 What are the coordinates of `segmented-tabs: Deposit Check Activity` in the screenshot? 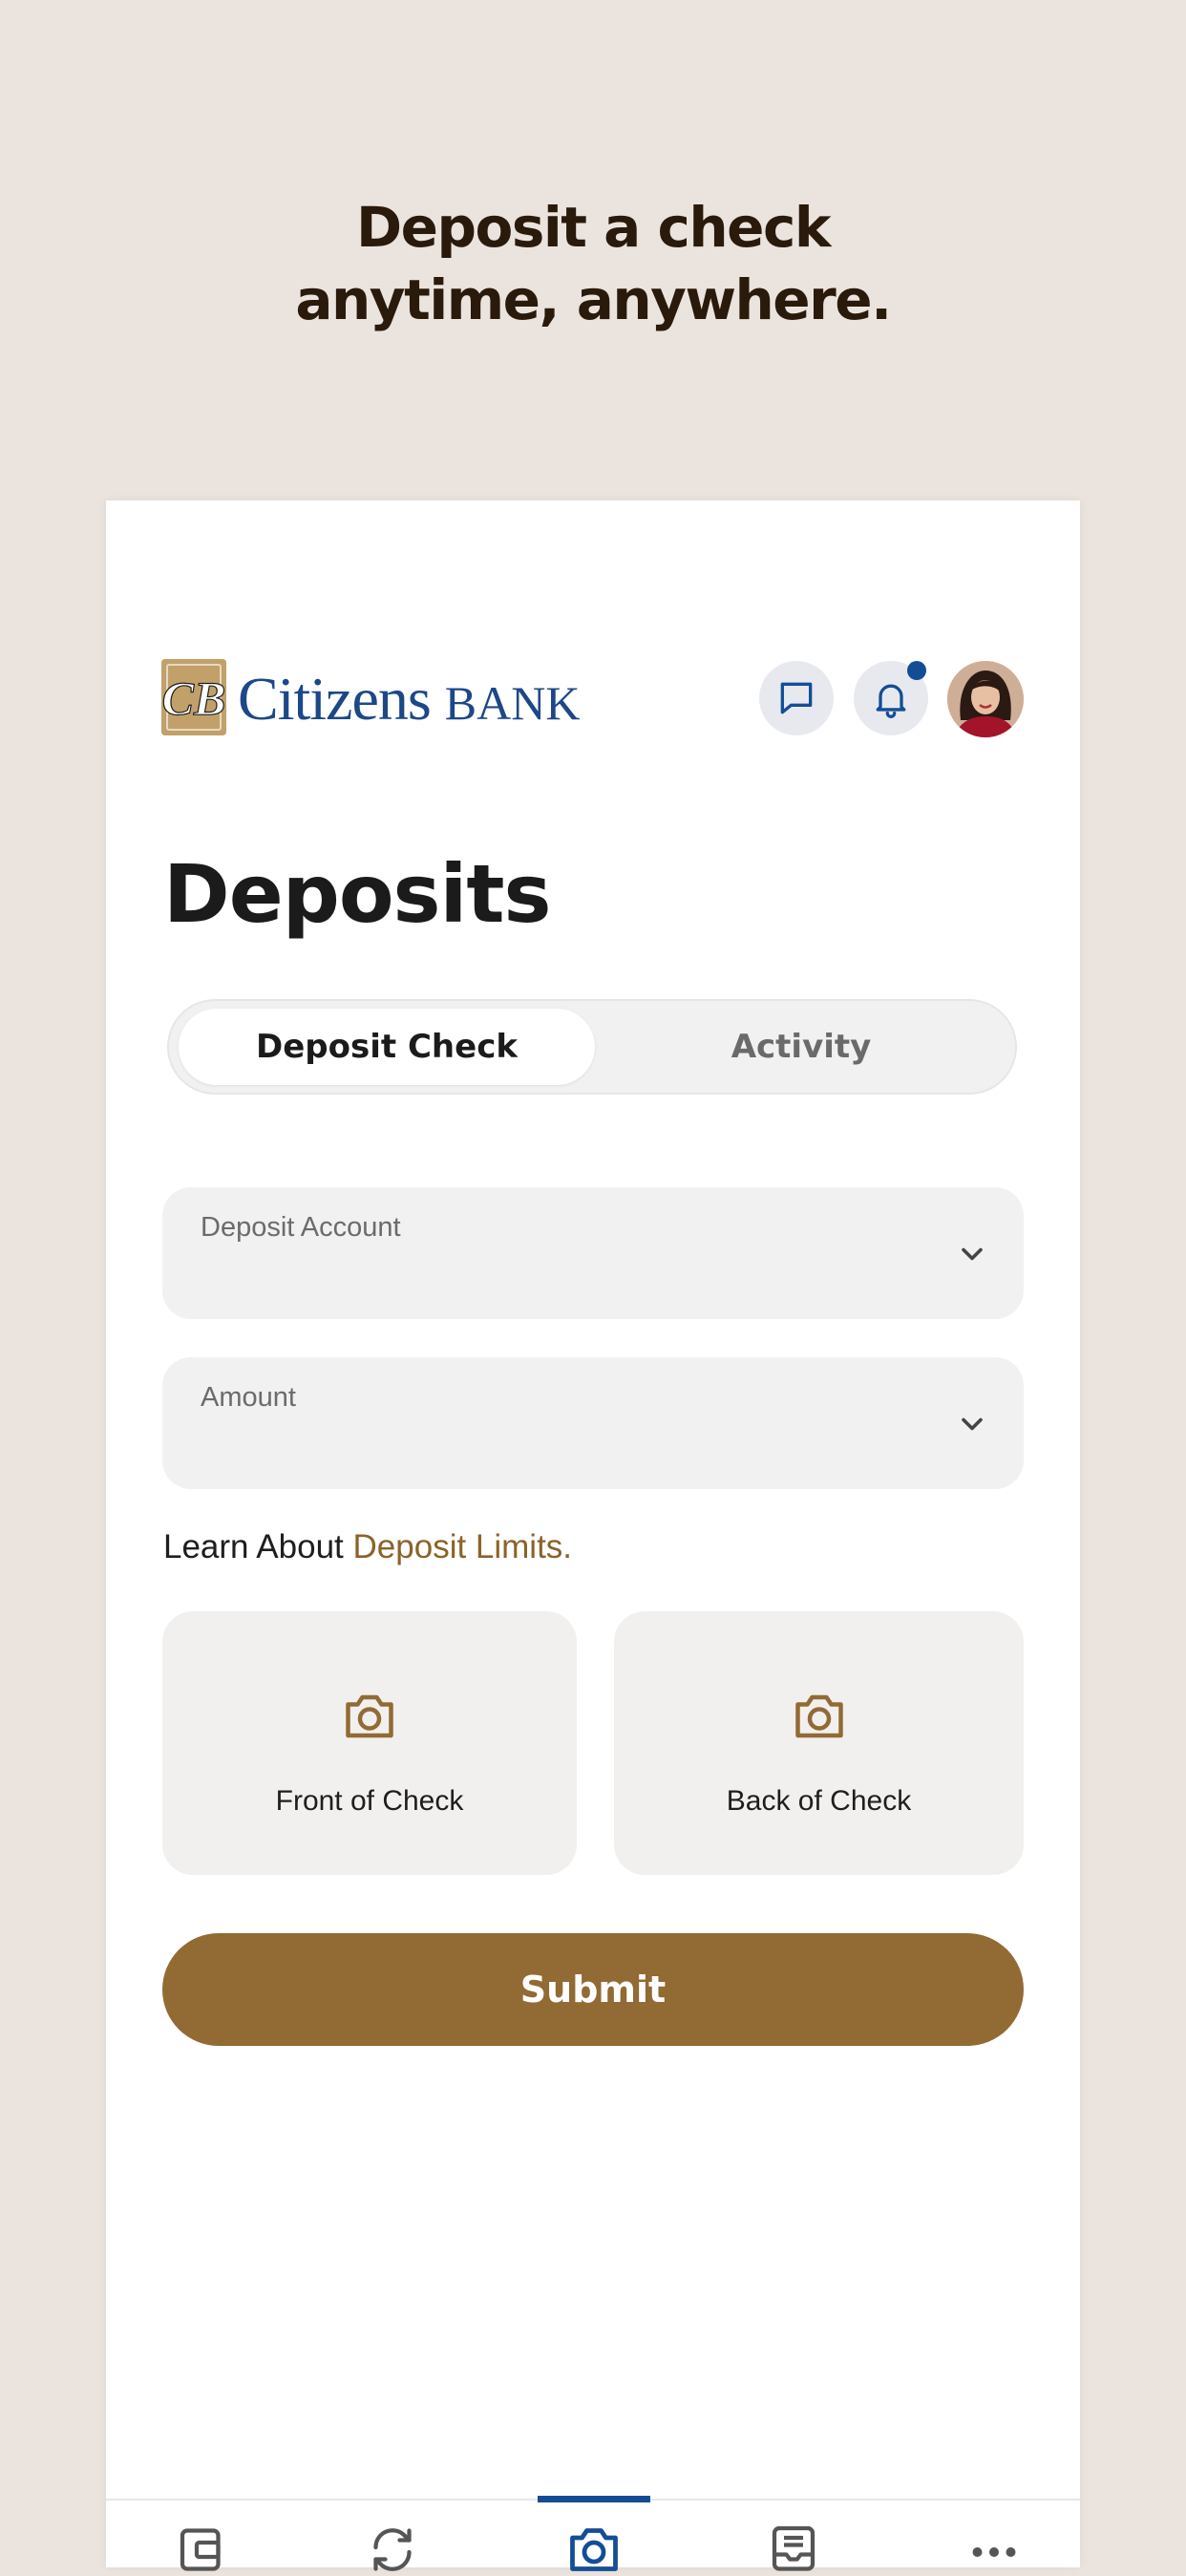 It's located at (592, 1047).